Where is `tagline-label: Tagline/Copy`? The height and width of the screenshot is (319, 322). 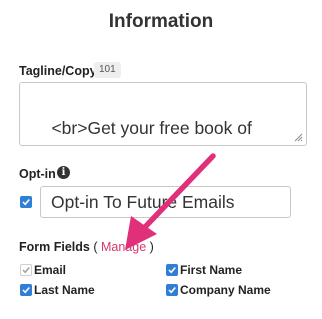
tagline-label: Tagline/Copy is located at coordinates (58, 71).